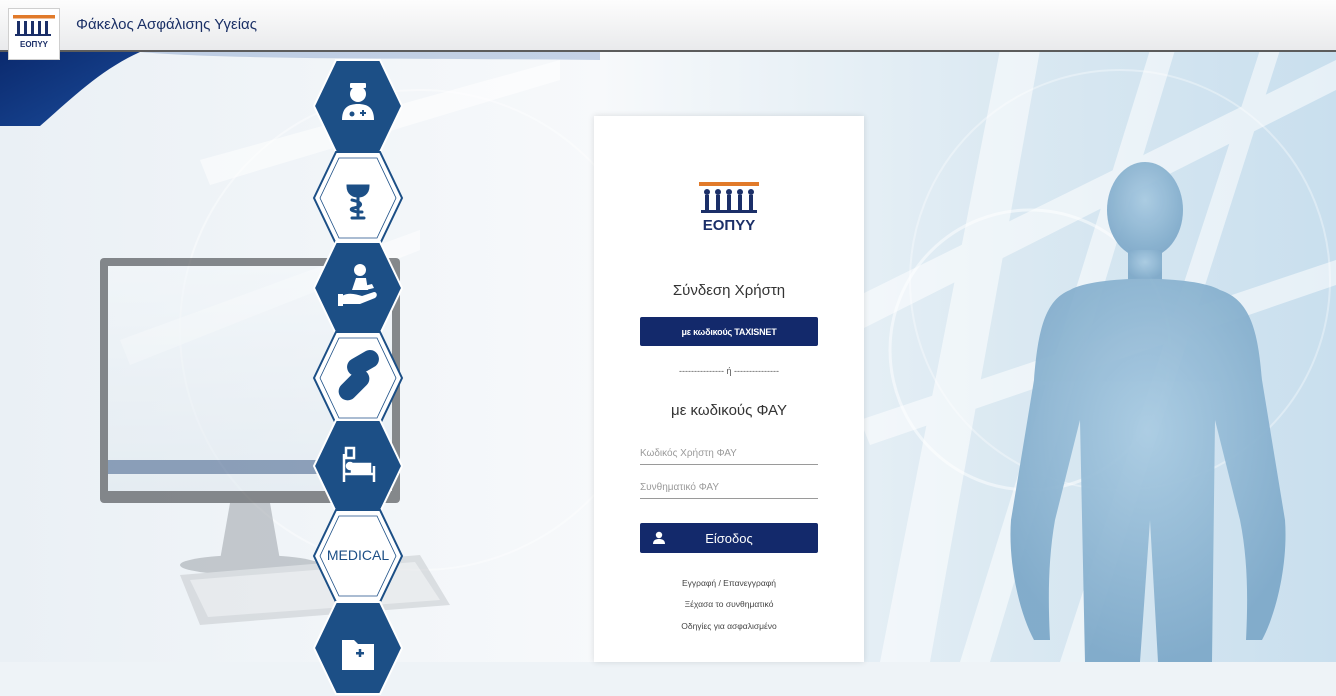 The width and height of the screenshot is (1336, 696). I want to click on hex-care-button, so click(358, 288).